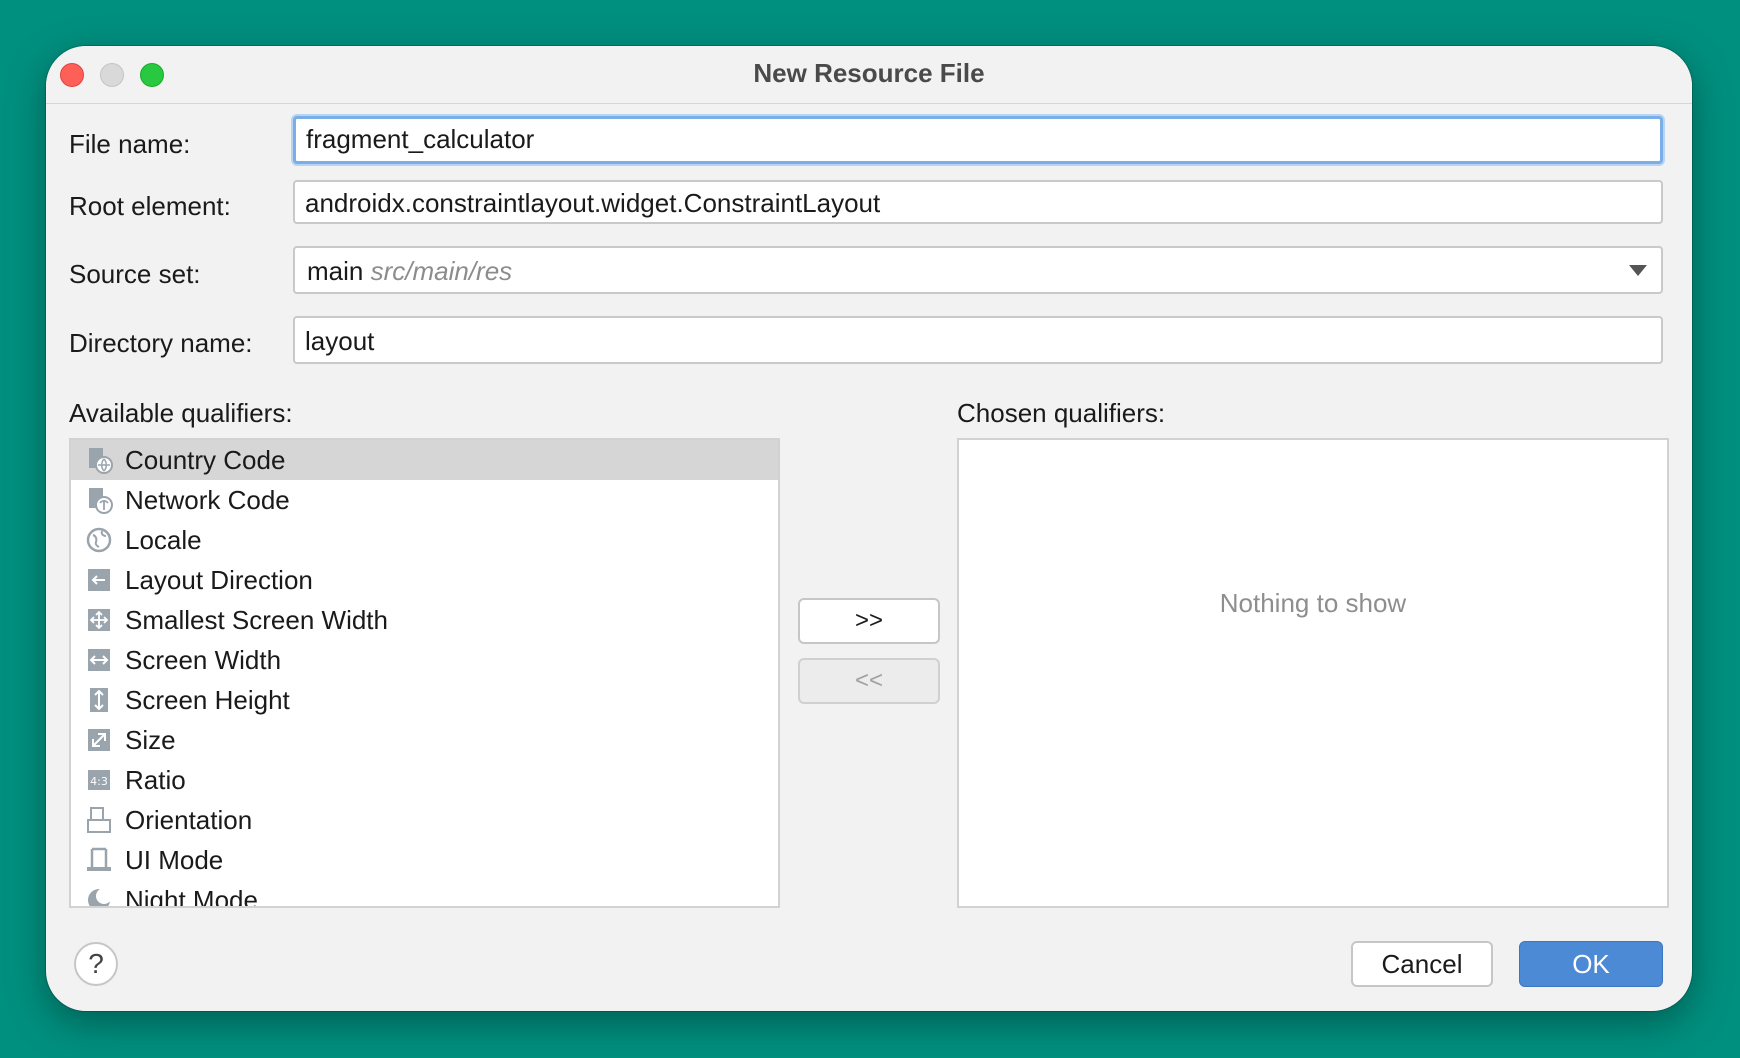  I want to click on svg-text: 4:3, so click(99, 781).